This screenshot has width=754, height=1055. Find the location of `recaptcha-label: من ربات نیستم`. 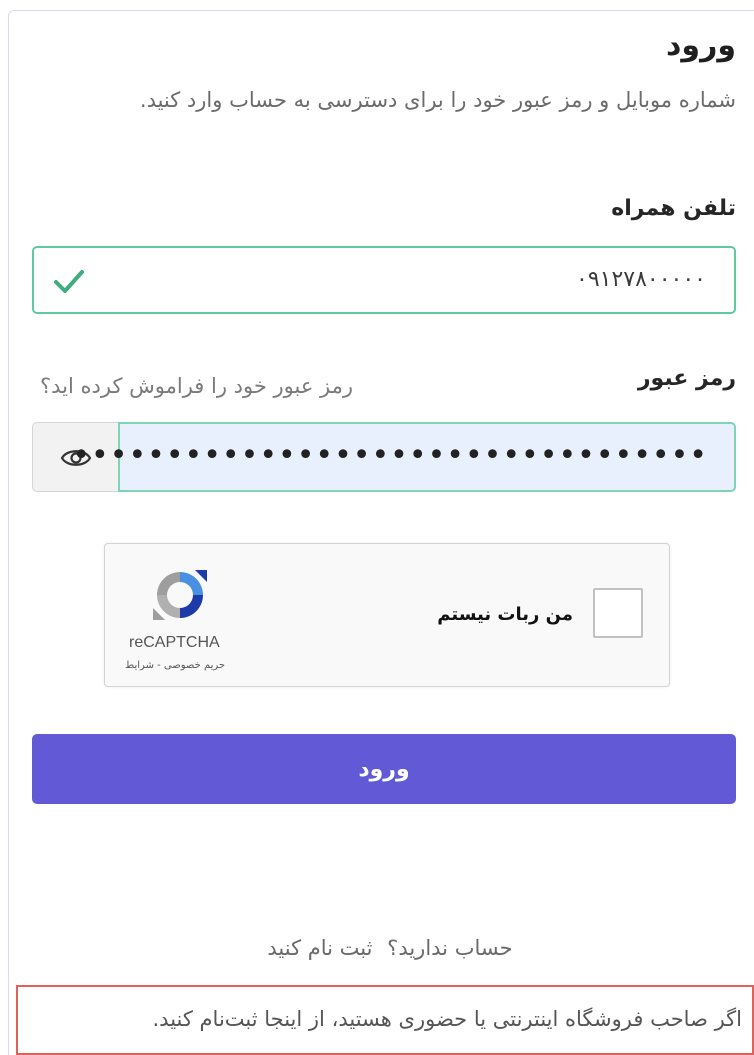

recaptcha-label: من ربات نیستم is located at coordinates (505, 614).